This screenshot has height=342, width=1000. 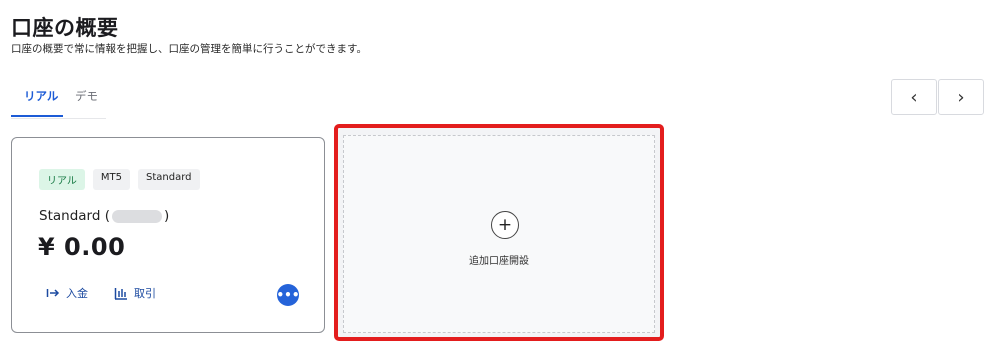 What do you see at coordinates (82, 247) in the screenshot?
I see `account-balance: ¥ 0.00` at bounding box center [82, 247].